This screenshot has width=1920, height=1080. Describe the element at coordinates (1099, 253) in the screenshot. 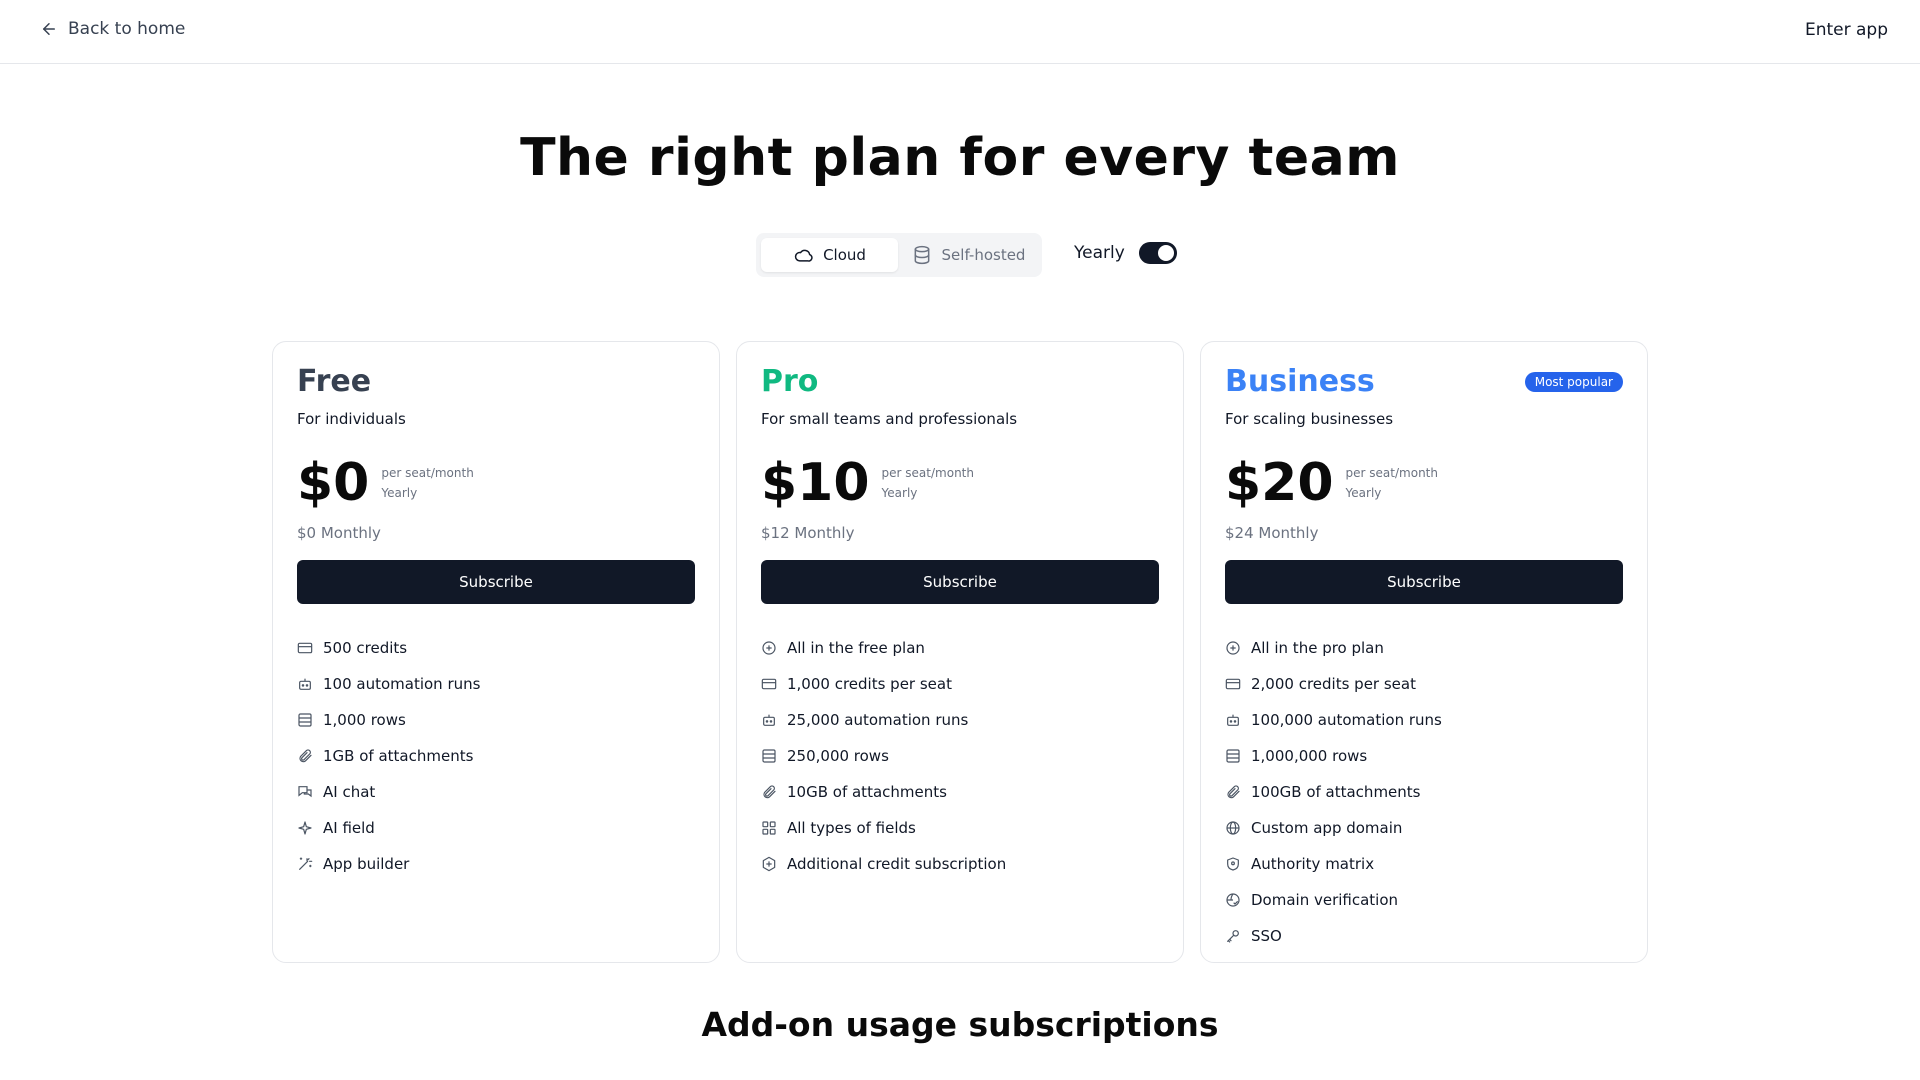

I see `billing-period-label: Yearly` at that location.